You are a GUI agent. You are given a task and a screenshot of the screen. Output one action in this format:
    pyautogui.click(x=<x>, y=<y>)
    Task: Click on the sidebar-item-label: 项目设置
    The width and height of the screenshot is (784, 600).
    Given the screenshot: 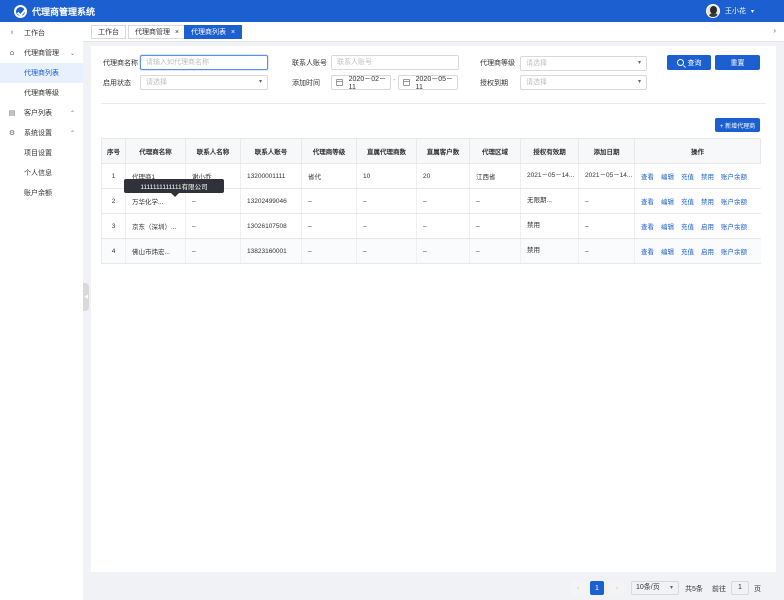 What is the action you would take?
    pyautogui.click(x=38, y=153)
    